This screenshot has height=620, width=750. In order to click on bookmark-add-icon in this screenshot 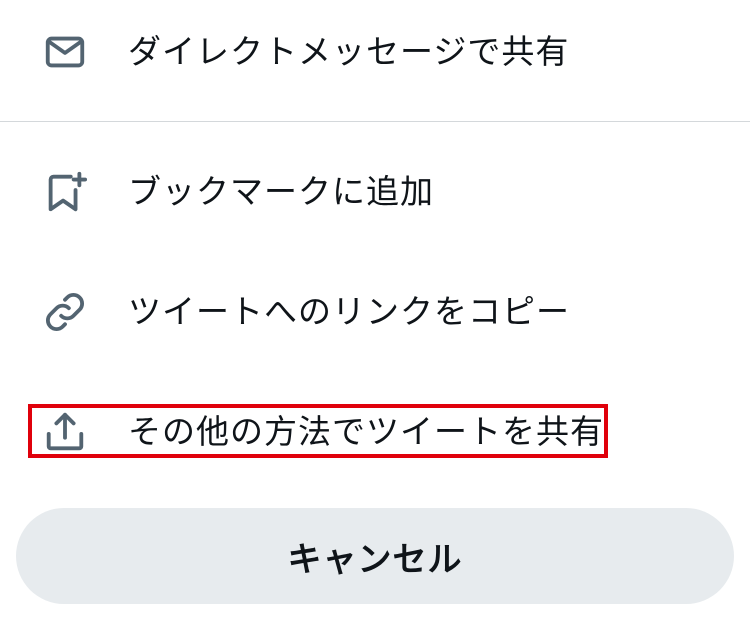, I will do `click(65, 192)`.